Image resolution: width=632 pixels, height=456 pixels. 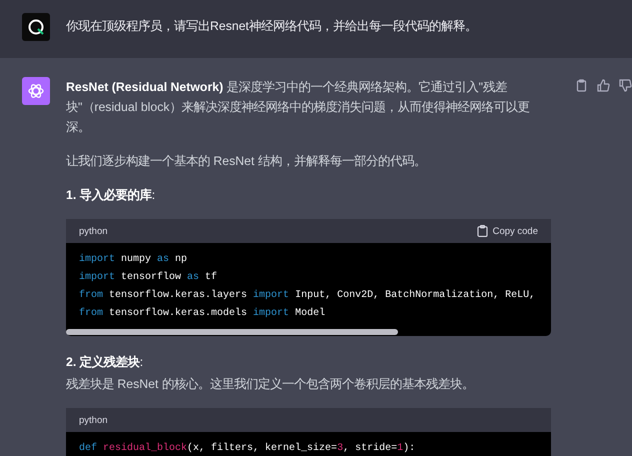 What do you see at coordinates (247, 449) in the screenshot?
I see `code-line: def residual_block(x, filters, kernel_size=3, stride=1):` at bounding box center [247, 449].